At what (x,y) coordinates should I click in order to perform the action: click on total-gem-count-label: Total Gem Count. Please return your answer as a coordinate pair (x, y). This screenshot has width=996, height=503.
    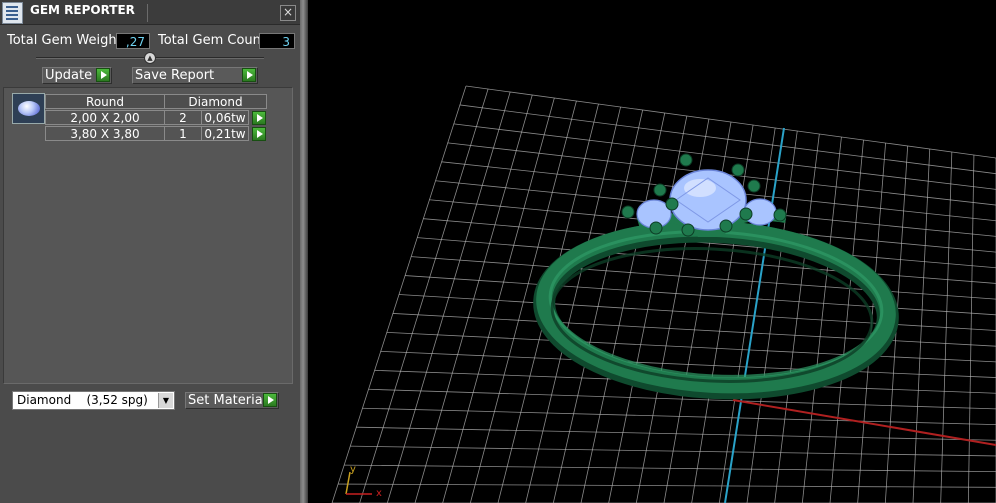
    Looking at the image, I should click on (212, 40).